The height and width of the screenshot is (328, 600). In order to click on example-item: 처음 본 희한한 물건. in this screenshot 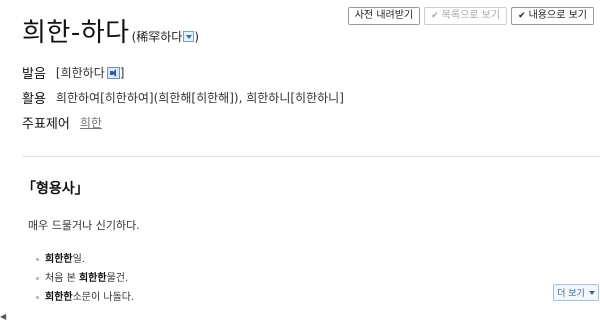, I will do `click(85, 278)`.